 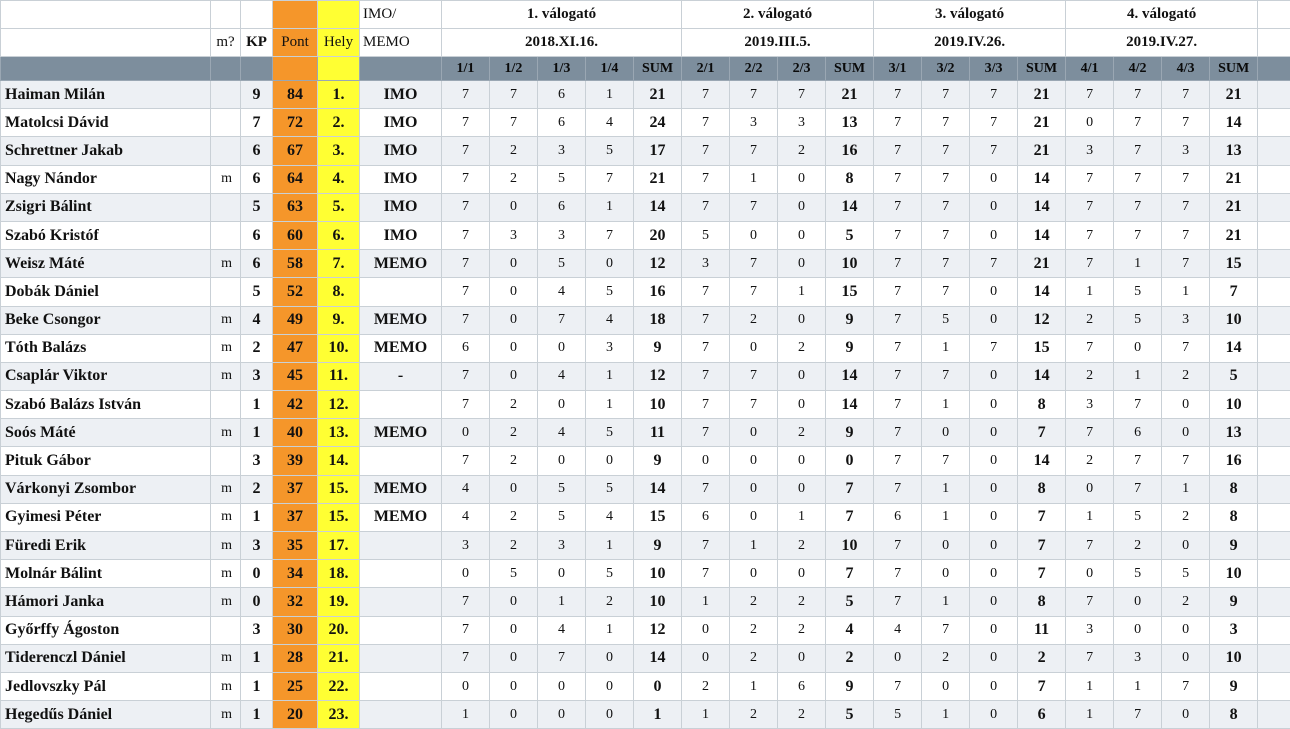 I want to click on sum-cell: 7, so click(x=1042, y=686).